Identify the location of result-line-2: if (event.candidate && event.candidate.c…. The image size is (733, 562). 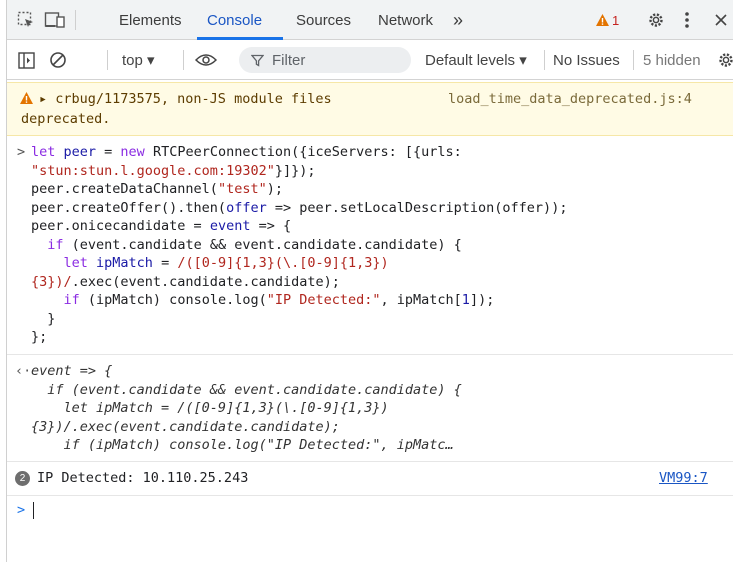
(246, 389).